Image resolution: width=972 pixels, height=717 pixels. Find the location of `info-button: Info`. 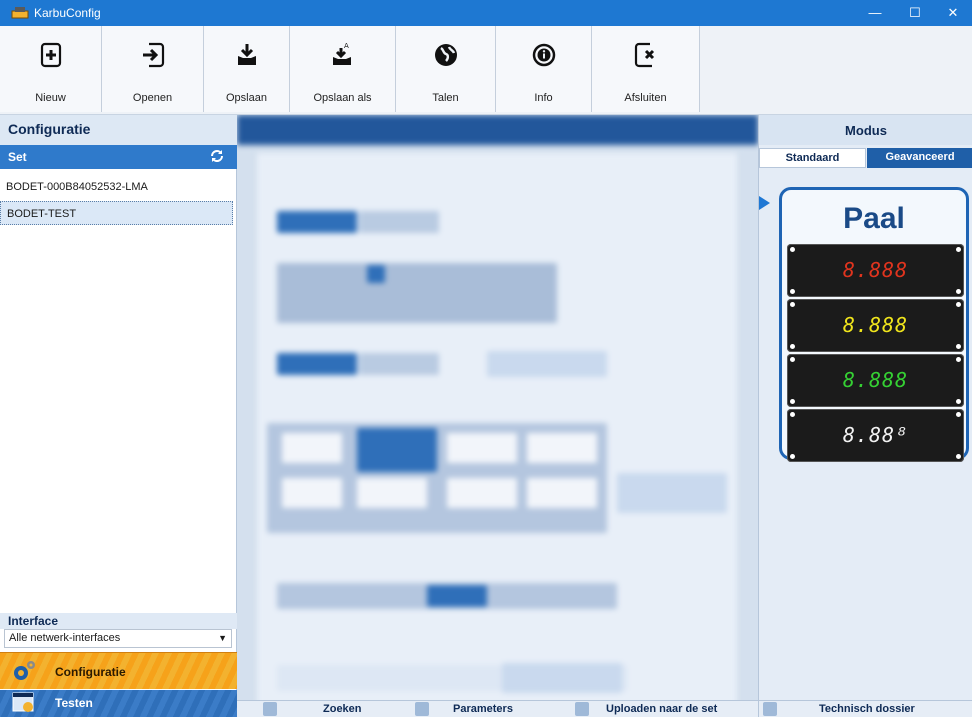

info-button: Info is located at coordinates (544, 69).